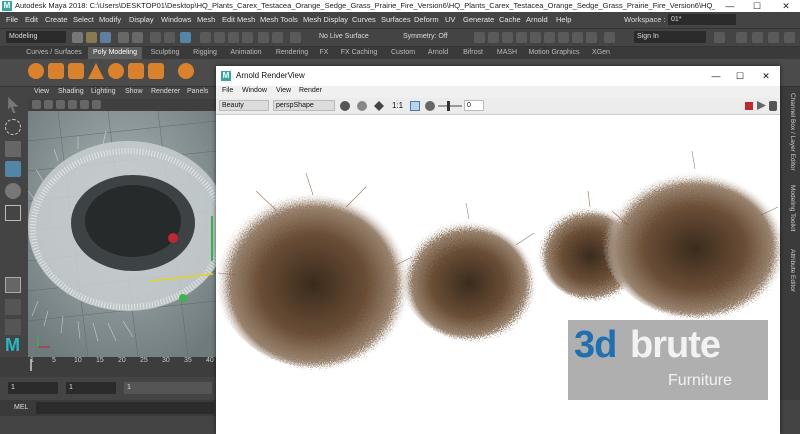 This screenshot has width=800, height=434. What do you see at coordinates (730, 6) in the screenshot?
I see `minimize-button: —` at bounding box center [730, 6].